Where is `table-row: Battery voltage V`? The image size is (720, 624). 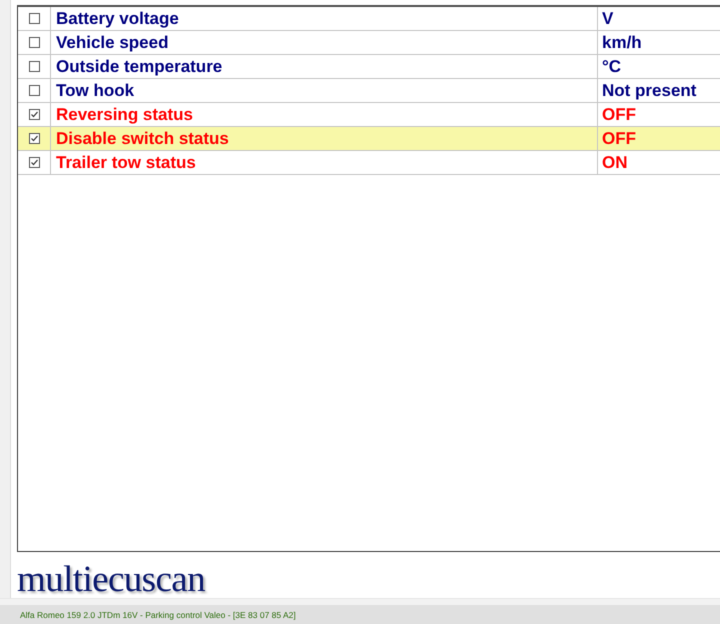
table-row: Battery voltage V is located at coordinates (369, 19).